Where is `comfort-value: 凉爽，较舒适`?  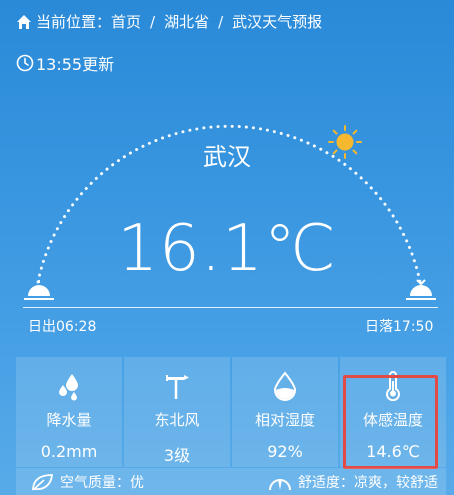
comfort-value: 凉爽，较舒适 is located at coordinates (396, 482).